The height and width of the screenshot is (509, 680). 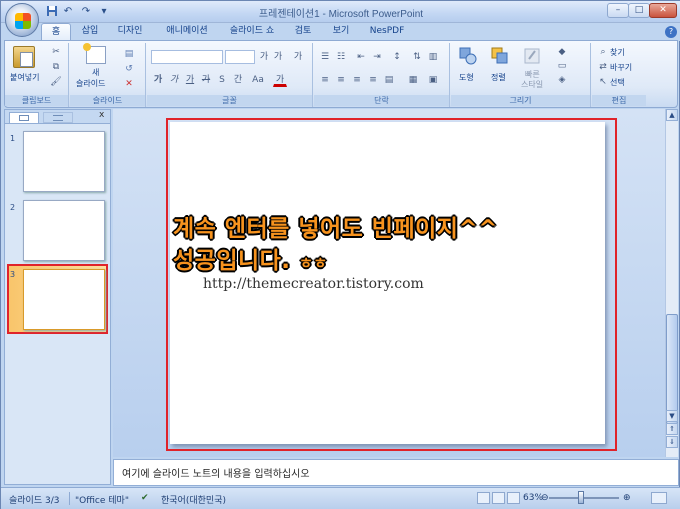 What do you see at coordinates (187, 32) in the screenshot?
I see `tab-animation: 애니메이션` at bounding box center [187, 32].